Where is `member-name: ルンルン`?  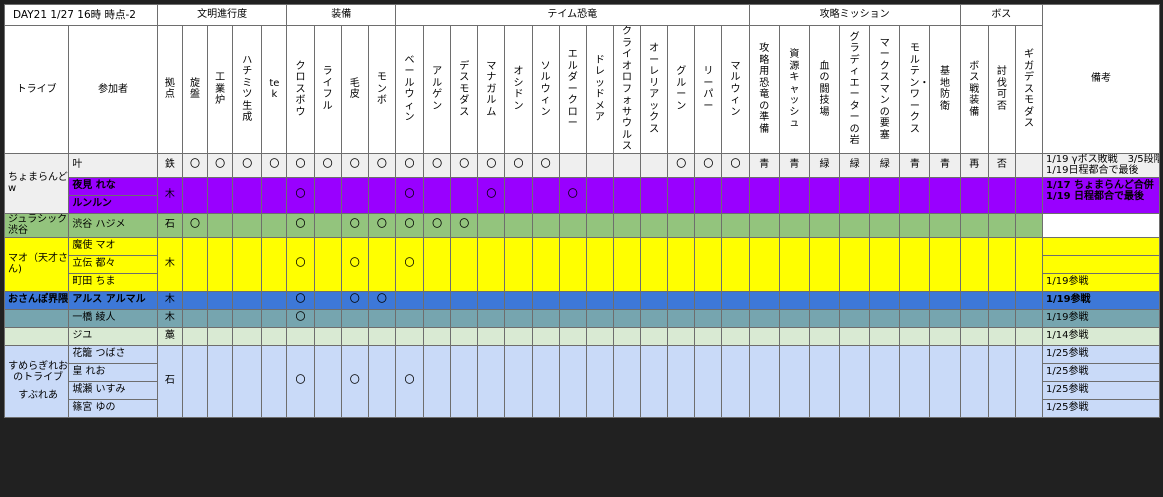 member-name: ルンルン is located at coordinates (113, 204).